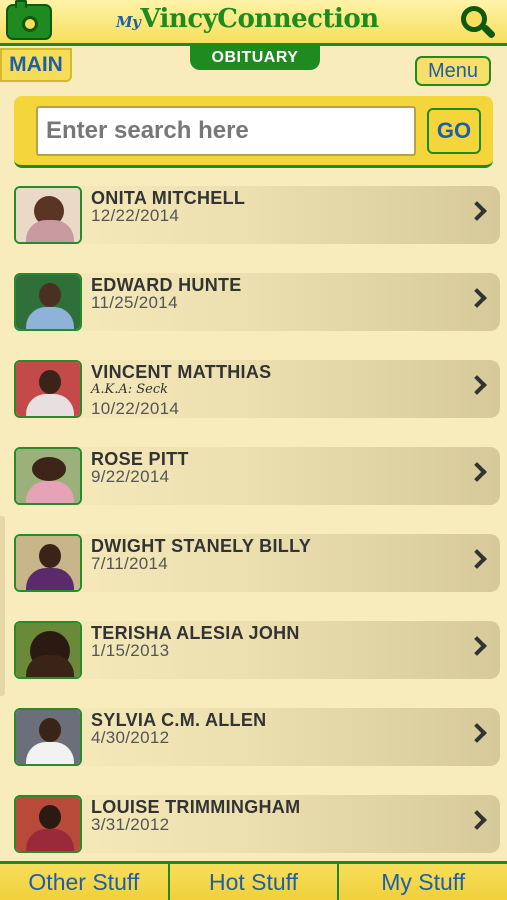 This screenshot has height=900, width=507. What do you see at coordinates (21, 4) in the screenshot?
I see `camera-flash-shape` at bounding box center [21, 4].